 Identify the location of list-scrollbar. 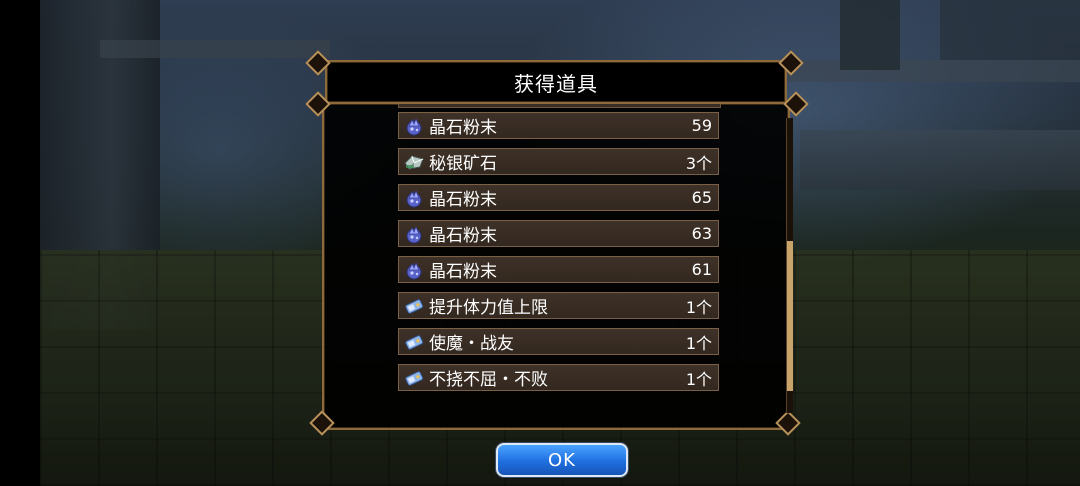
(789, 265).